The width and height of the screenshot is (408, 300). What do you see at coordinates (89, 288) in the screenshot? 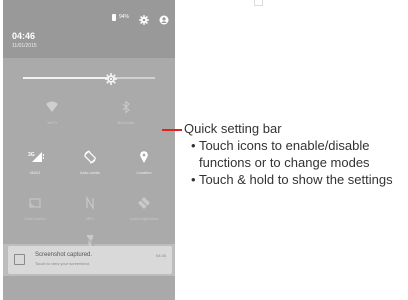
I see `notification-list-bottom` at bounding box center [89, 288].